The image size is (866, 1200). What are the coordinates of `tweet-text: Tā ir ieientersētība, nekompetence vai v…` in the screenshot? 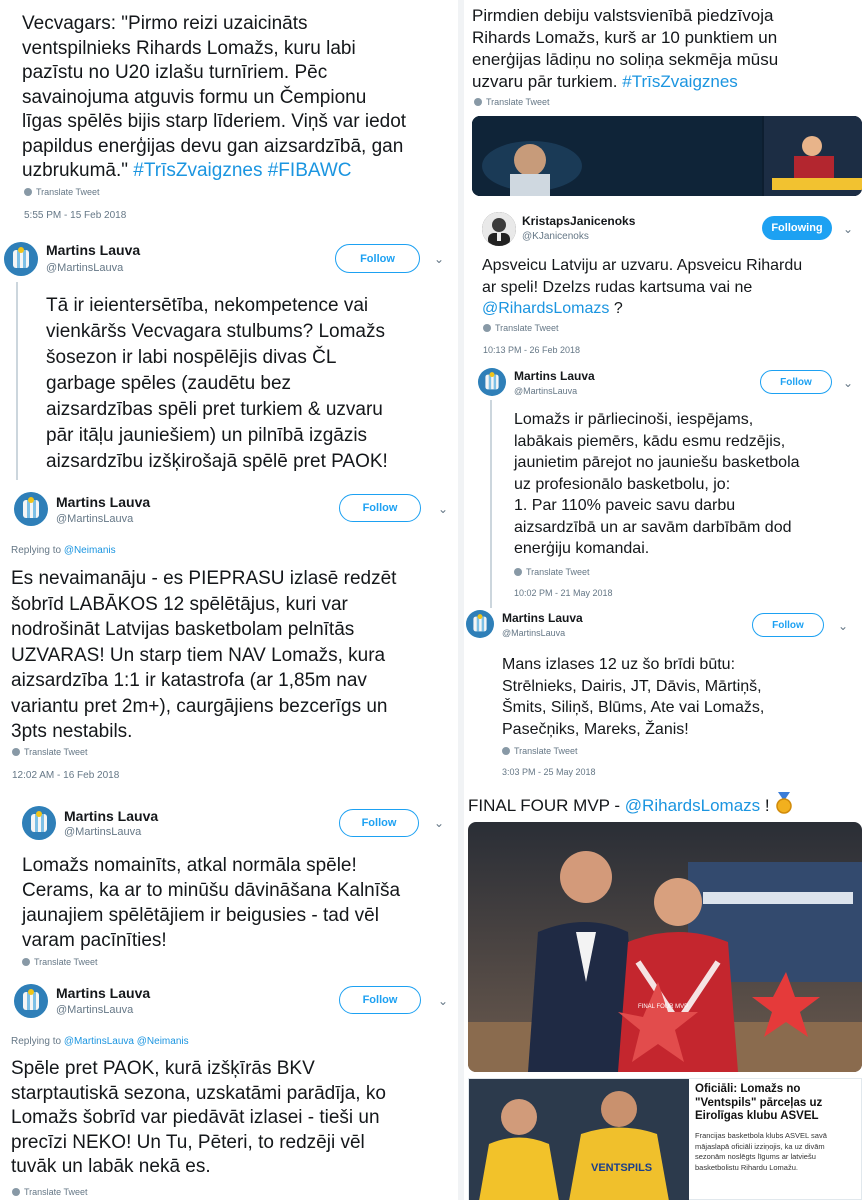 It's located at (246, 384).